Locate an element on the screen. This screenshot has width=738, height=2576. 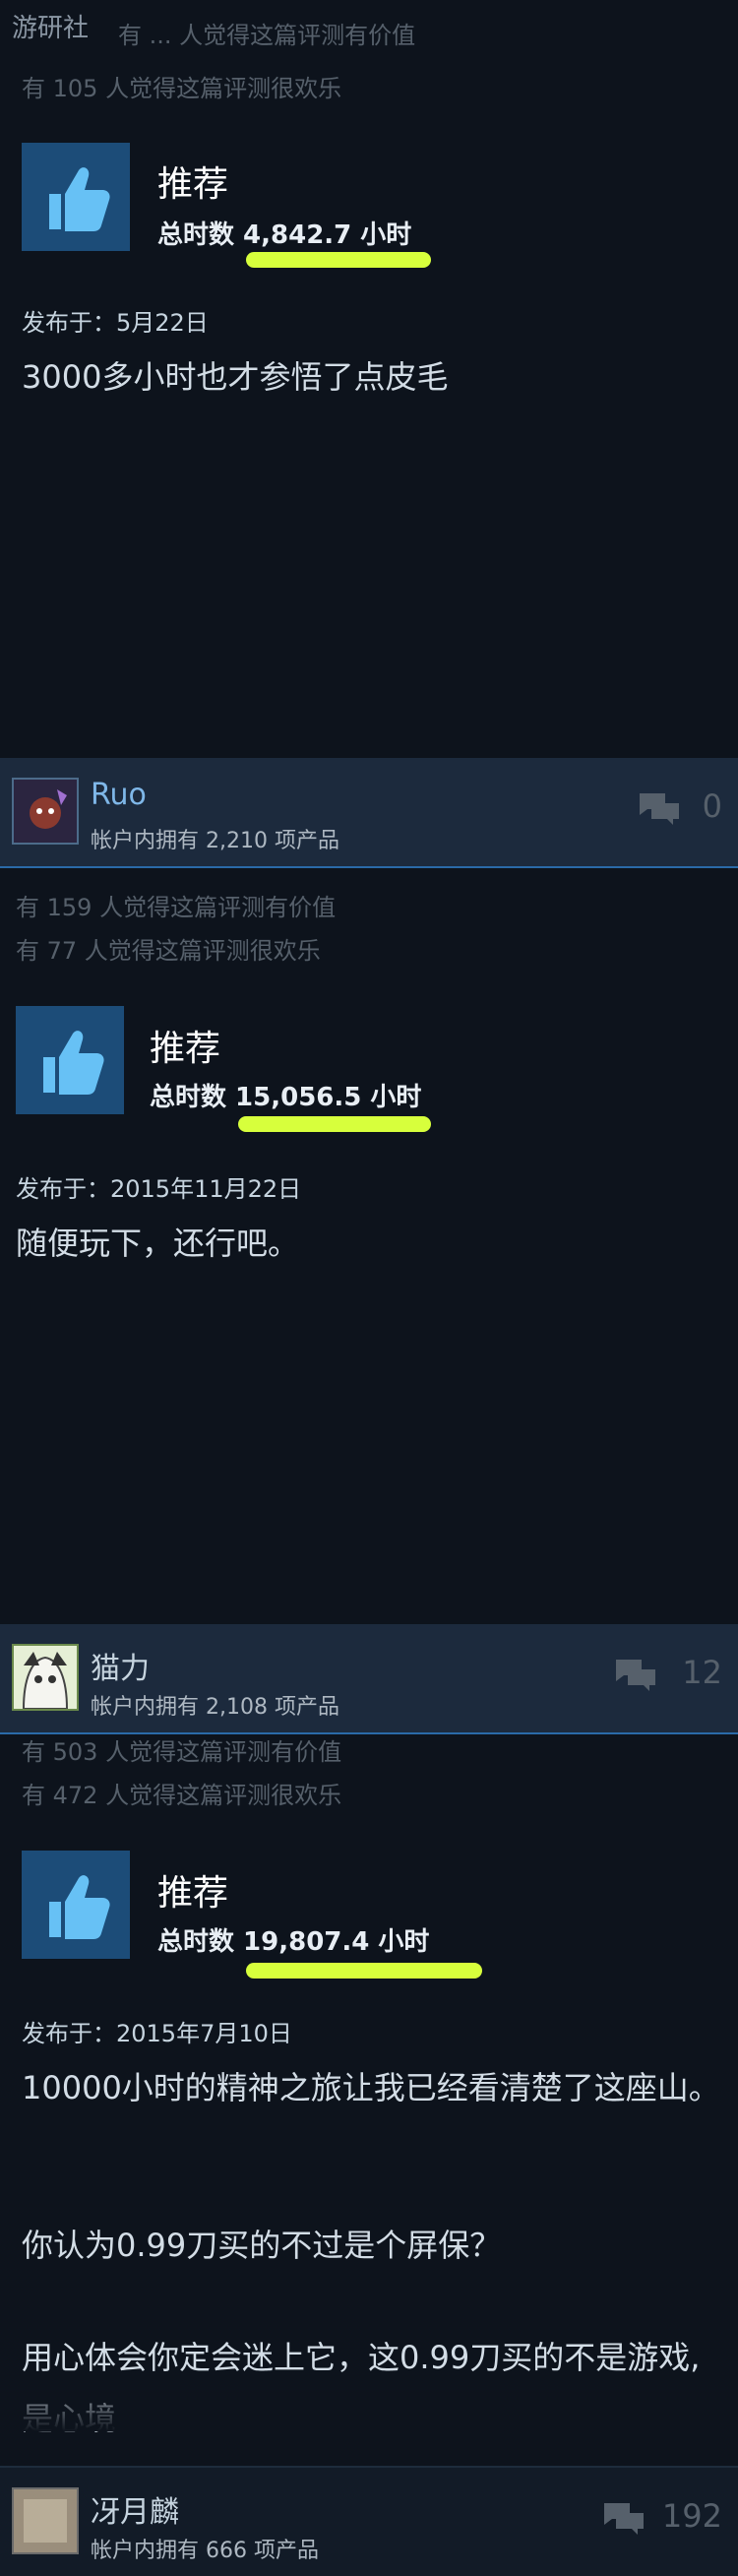
total-hours: 总时数 15,056.5 小时 is located at coordinates (286, 1097).